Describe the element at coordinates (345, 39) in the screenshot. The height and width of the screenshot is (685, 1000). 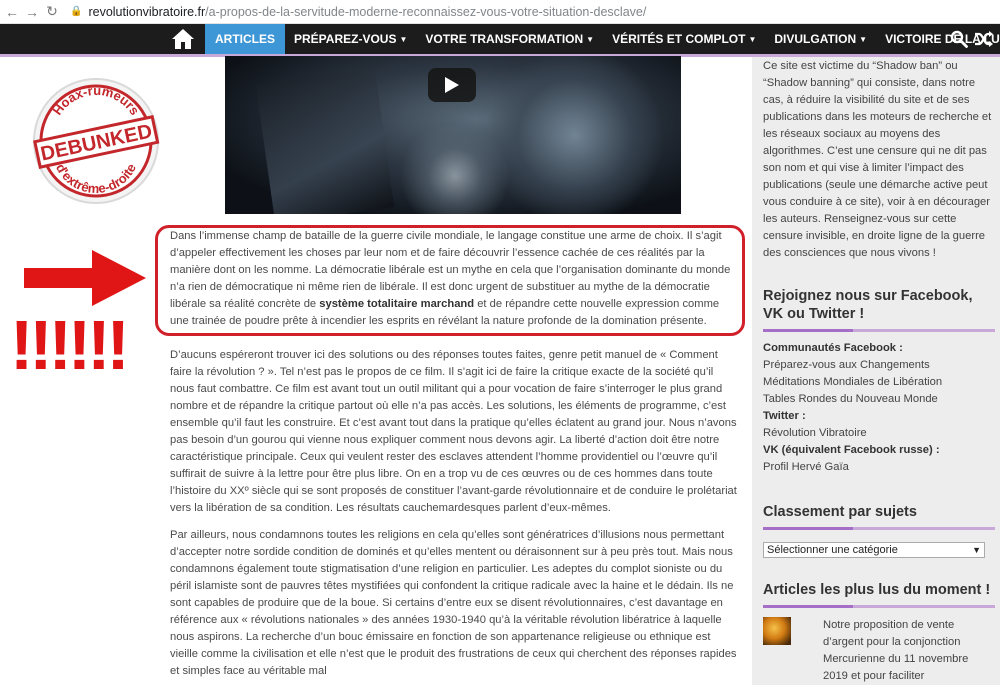
I see `nav-item-label: PRÉPAREZ-VOUS` at that location.